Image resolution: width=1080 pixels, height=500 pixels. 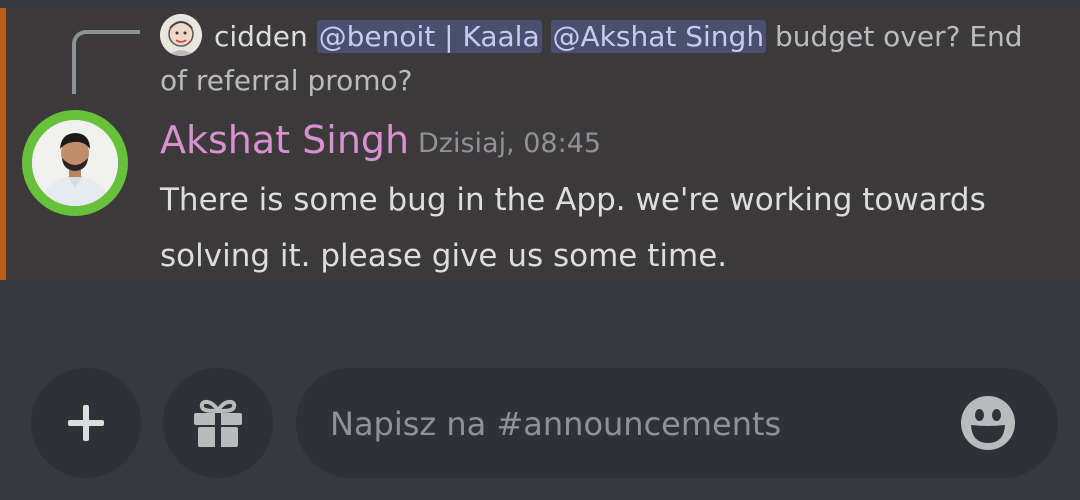 I want to click on avatar, so click(x=75, y=163).